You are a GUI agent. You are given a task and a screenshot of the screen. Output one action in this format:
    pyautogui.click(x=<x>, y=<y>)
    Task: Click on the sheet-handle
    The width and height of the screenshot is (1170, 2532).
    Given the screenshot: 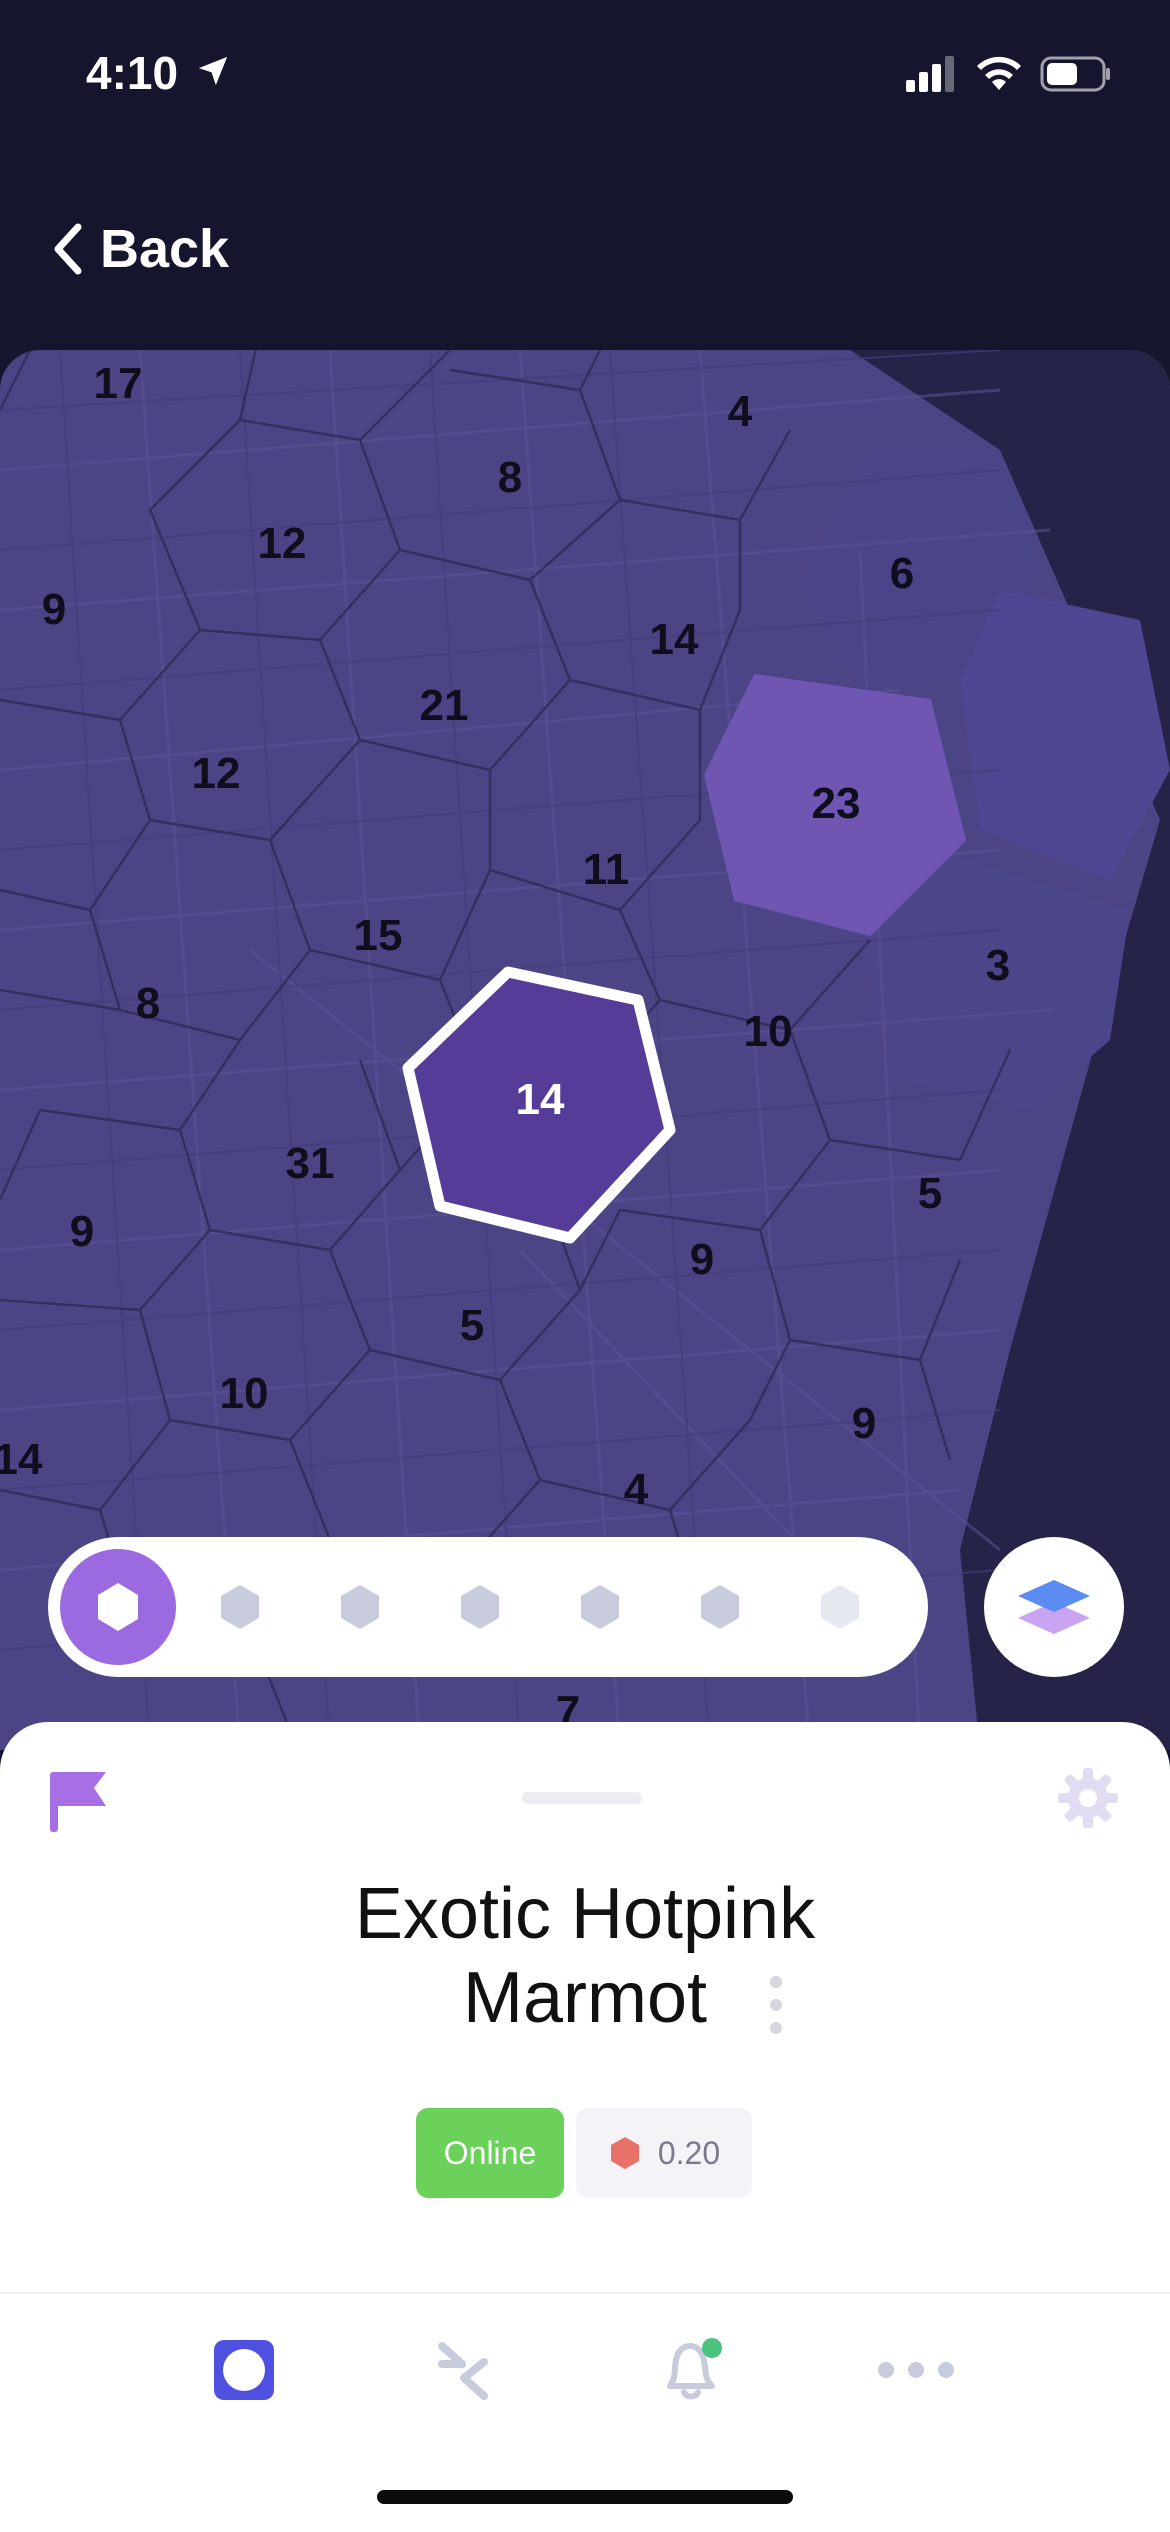 What is the action you would take?
    pyautogui.click(x=582, y=1798)
    